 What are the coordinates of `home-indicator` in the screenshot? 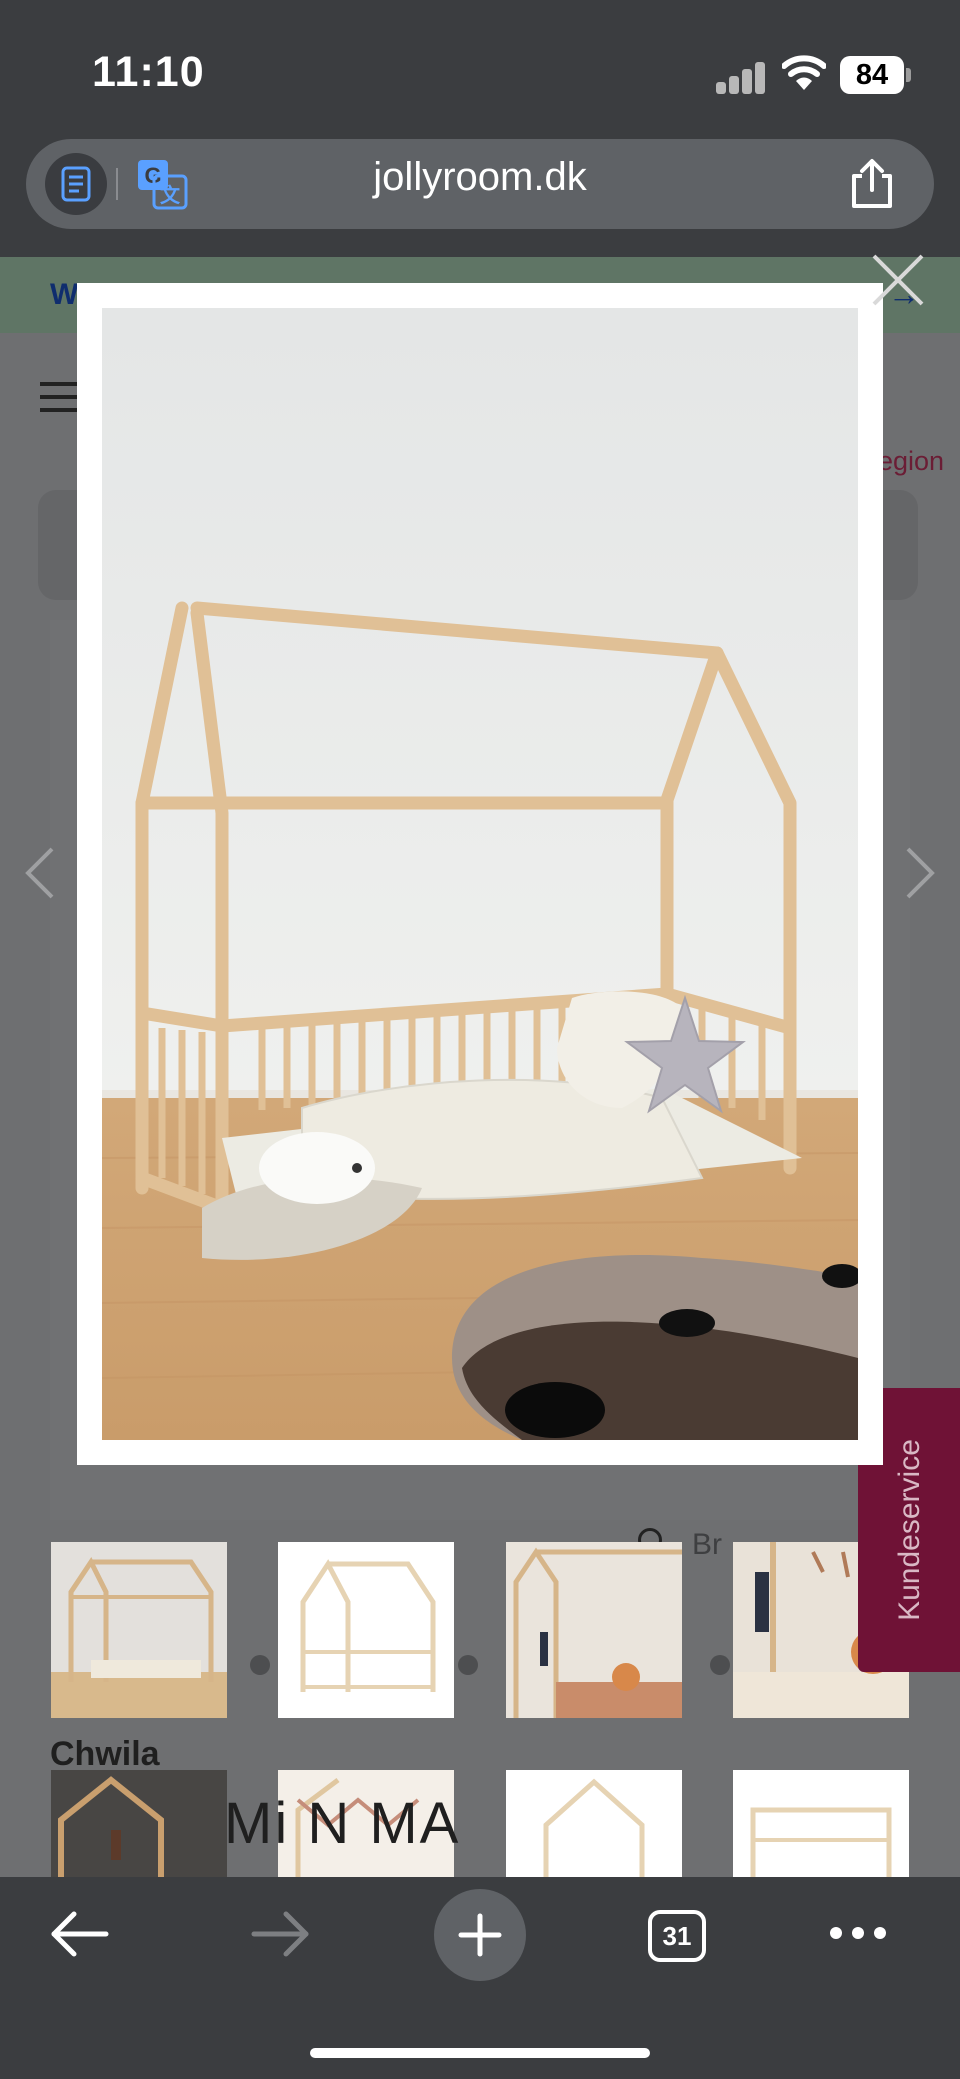 It's located at (480, 2053).